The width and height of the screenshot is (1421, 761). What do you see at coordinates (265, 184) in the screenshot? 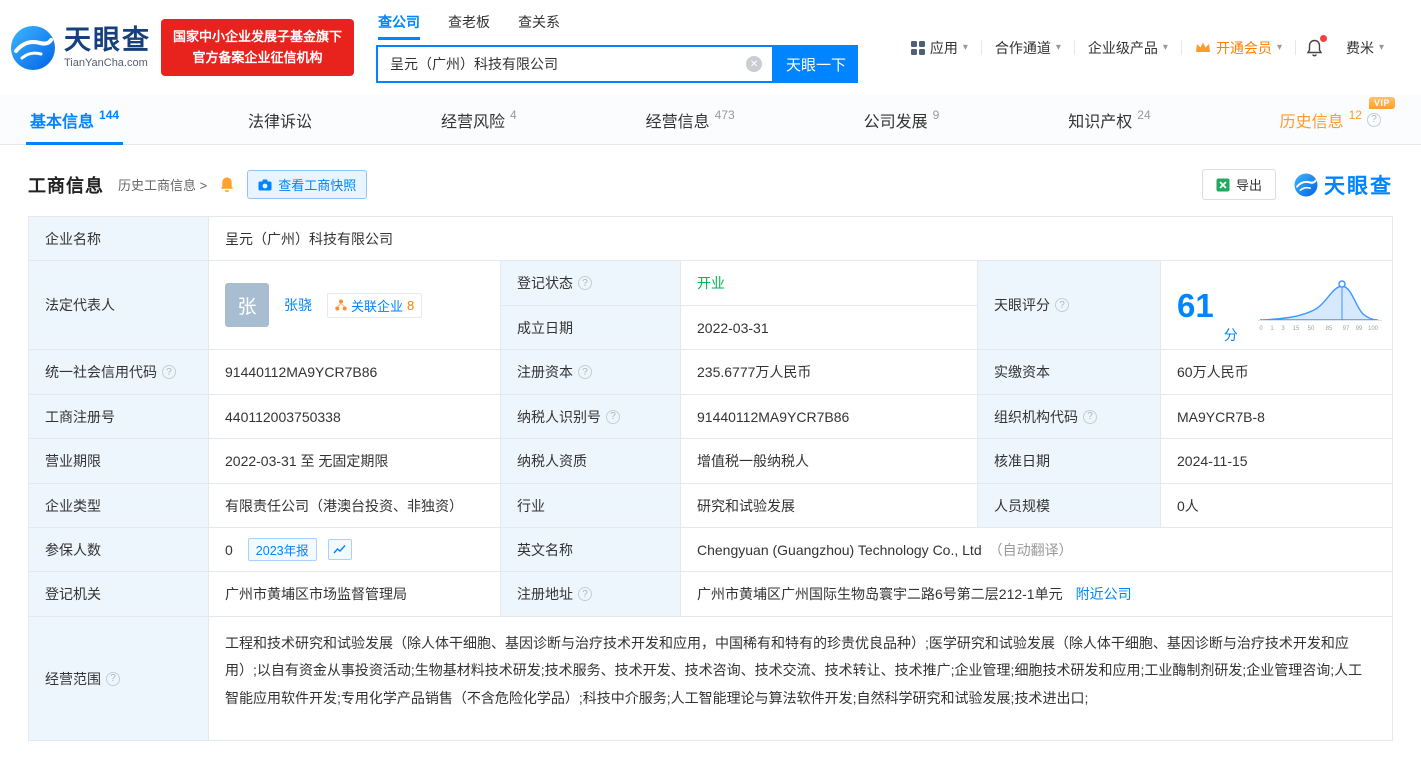
I see `camera-icon` at bounding box center [265, 184].